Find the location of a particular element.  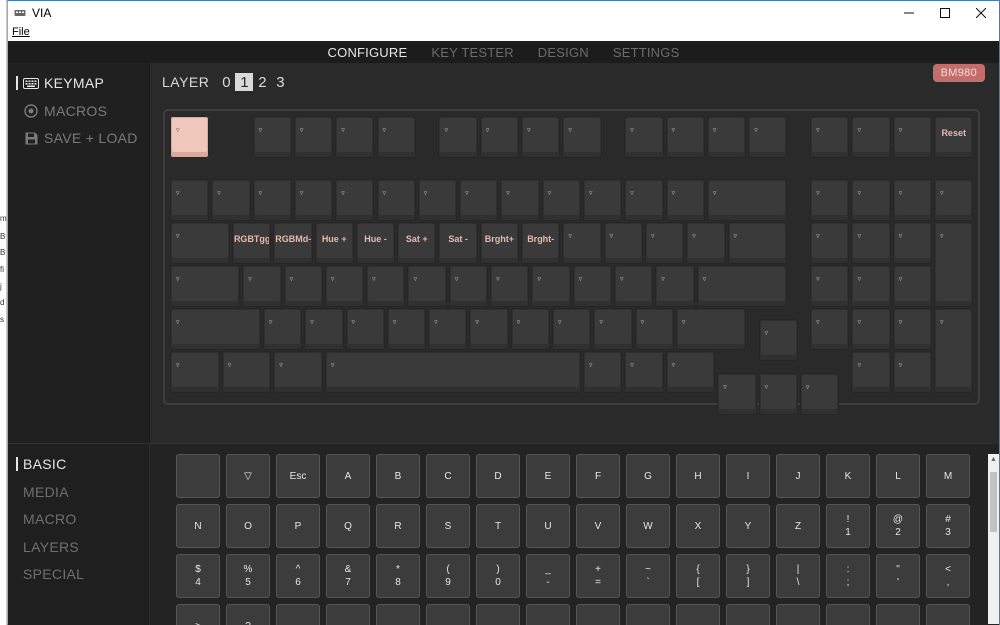

category-macro: MACRO is located at coordinates (46, 519).